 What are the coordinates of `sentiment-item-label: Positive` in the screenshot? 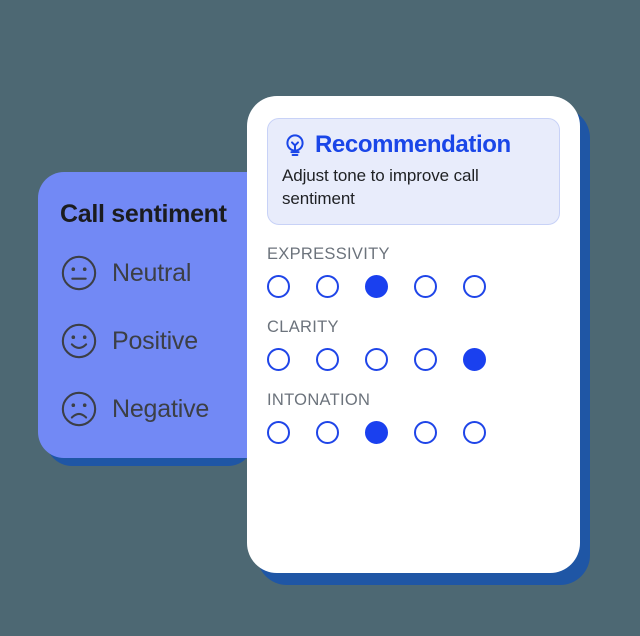 It's located at (155, 340).